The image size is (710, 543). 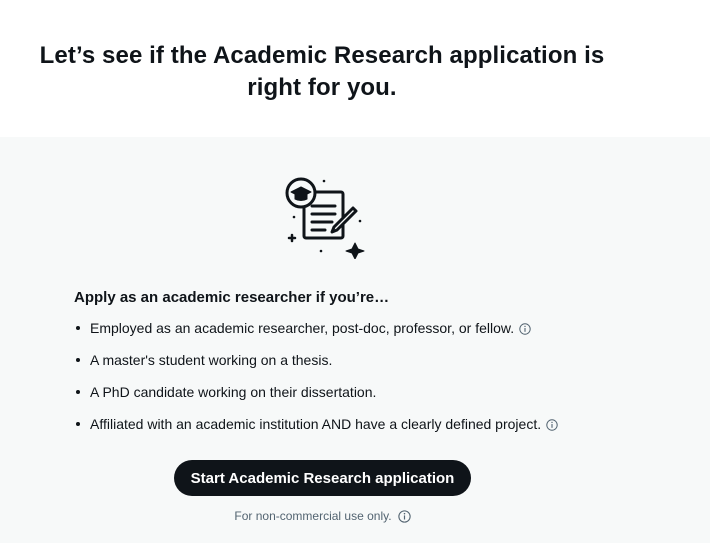 What do you see at coordinates (354, 366) in the screenshot?
I see `list-item: A master's student working on a thesis.` at bounding box center [354, 366].